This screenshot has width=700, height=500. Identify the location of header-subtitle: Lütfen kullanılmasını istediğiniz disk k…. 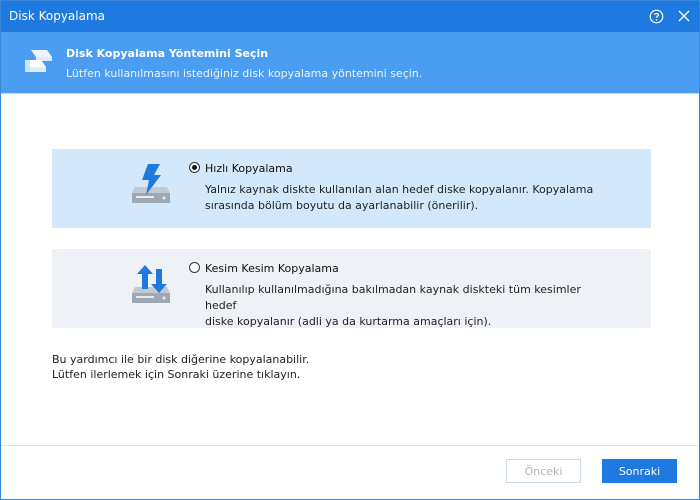
(244, 73).